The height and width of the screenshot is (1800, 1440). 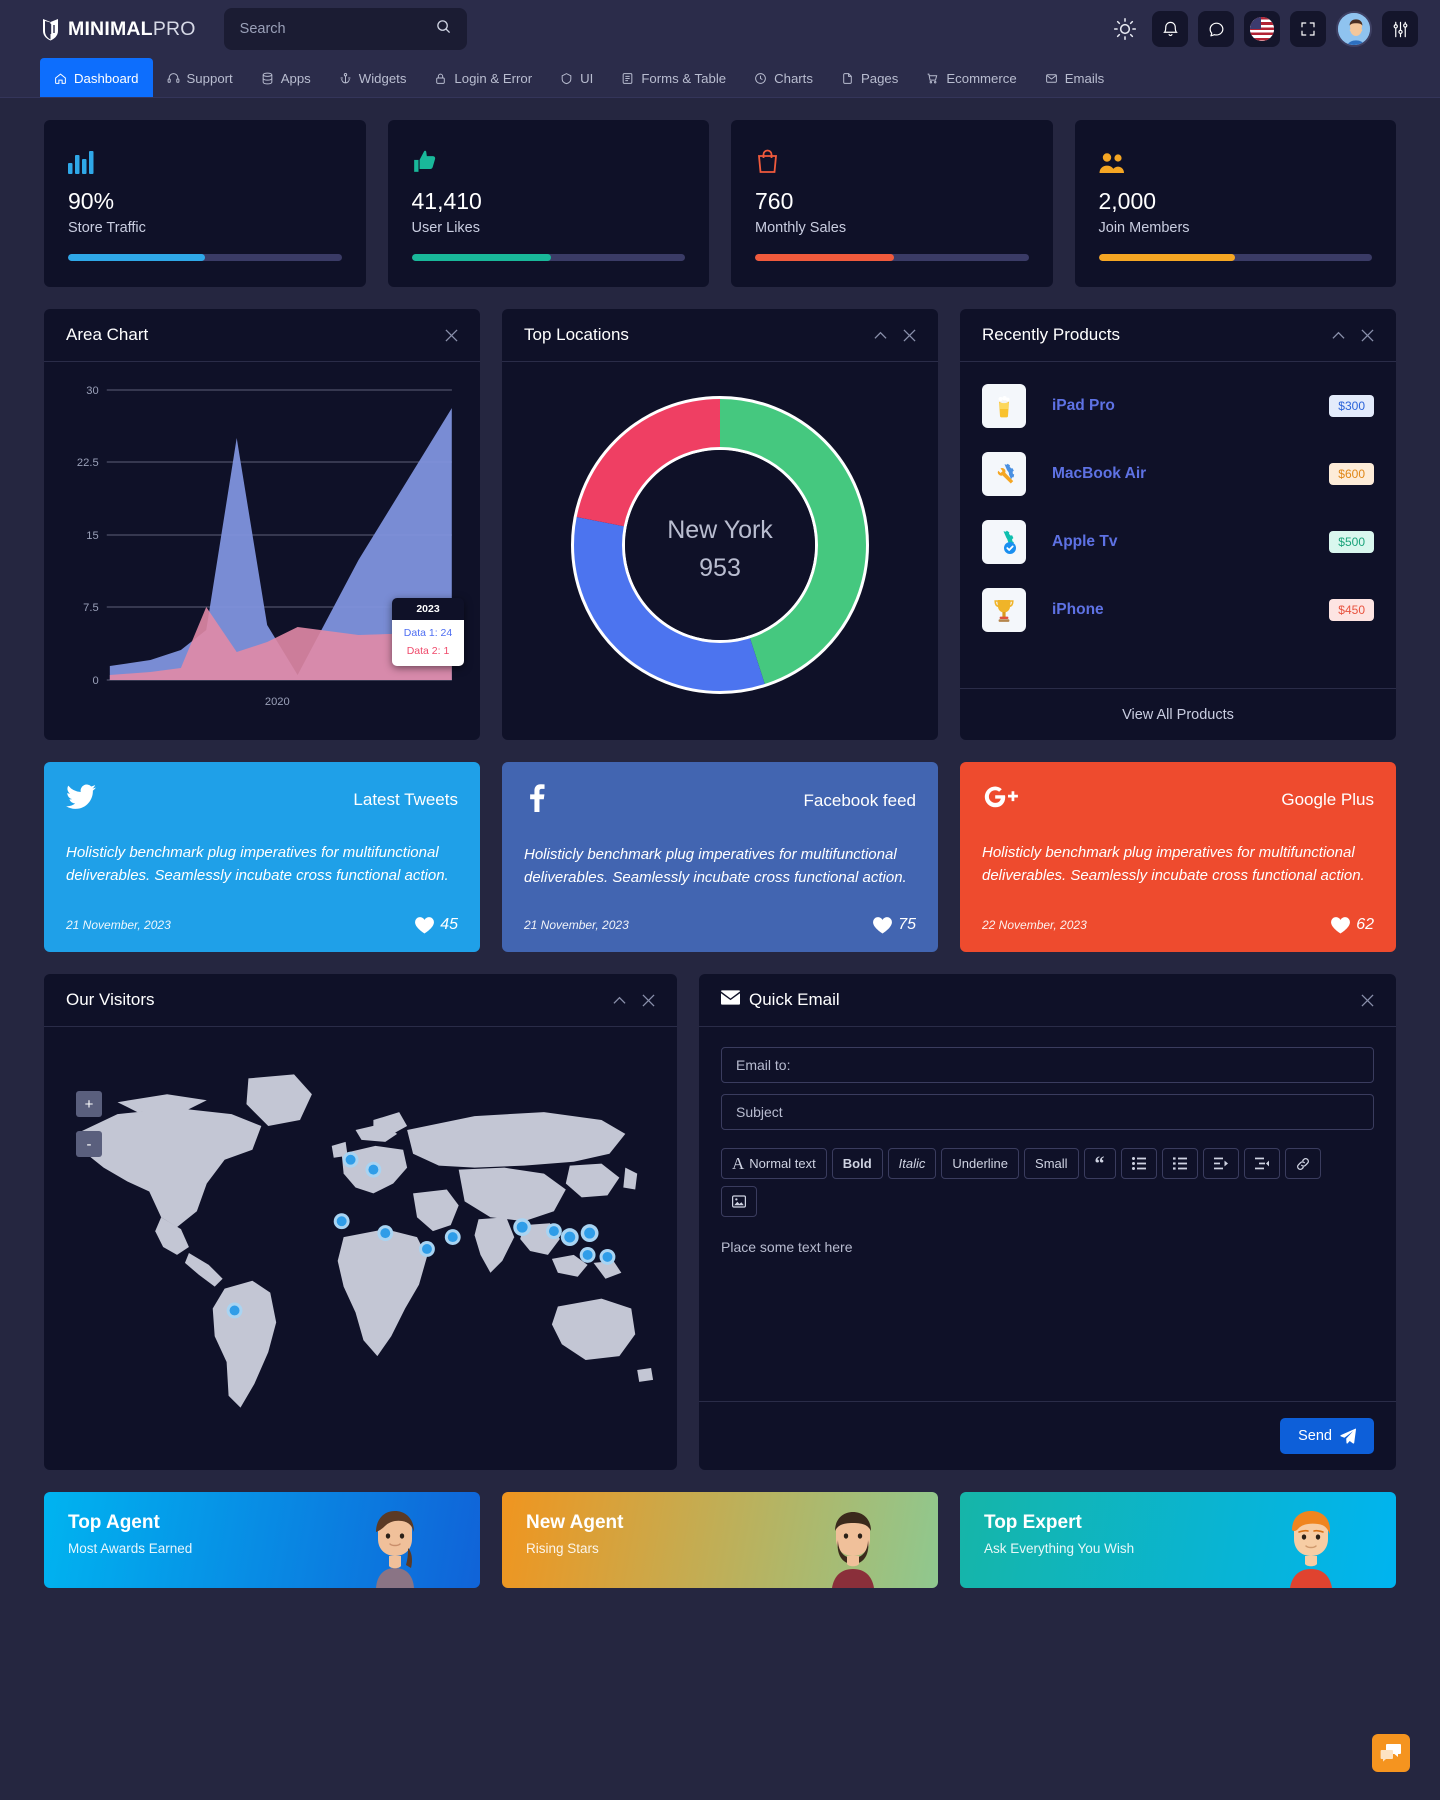 I want to click on ordered-list-button, so click(x=1179, y=1163).